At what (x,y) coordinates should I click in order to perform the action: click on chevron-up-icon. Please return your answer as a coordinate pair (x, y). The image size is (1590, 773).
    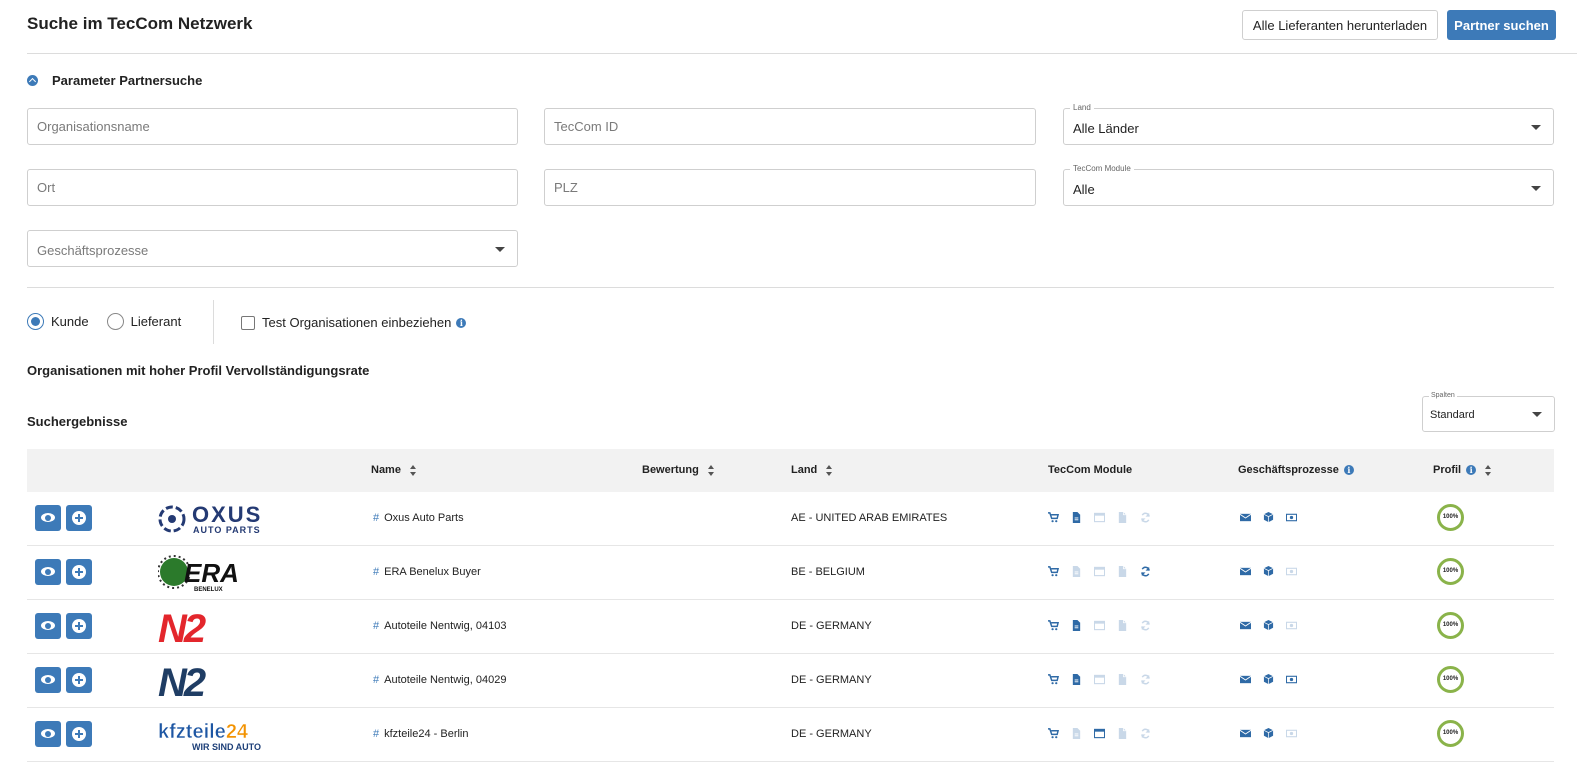
    Looking at the image, I should click on (32, 80).